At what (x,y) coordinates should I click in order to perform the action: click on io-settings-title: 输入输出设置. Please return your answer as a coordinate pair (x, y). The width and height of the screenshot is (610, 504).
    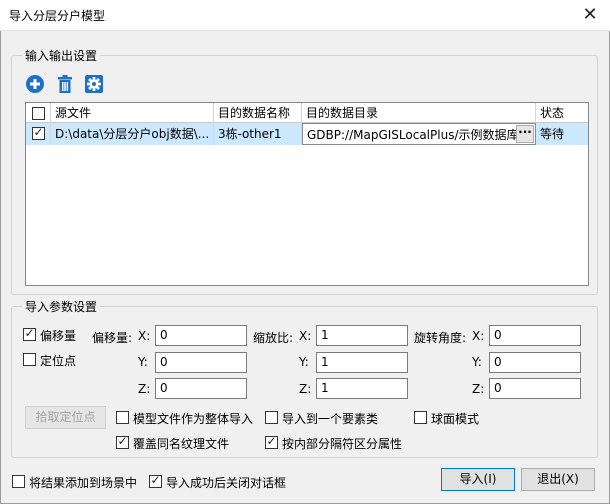
    Looking at the image, I should click on (61, 55).